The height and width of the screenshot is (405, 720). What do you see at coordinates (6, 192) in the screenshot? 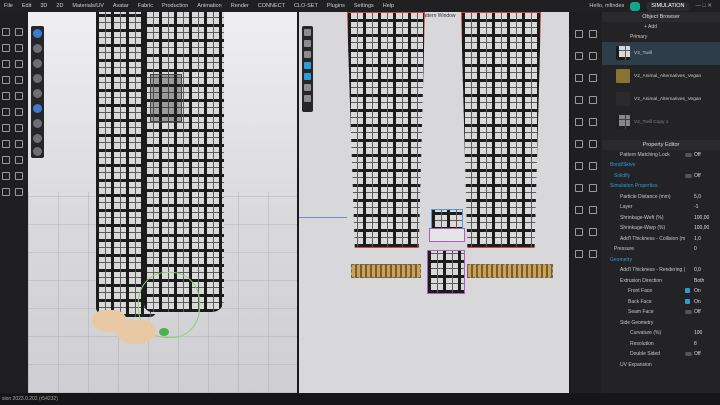
I see `smooth-tool-icon` at bounding box center [6, 192].